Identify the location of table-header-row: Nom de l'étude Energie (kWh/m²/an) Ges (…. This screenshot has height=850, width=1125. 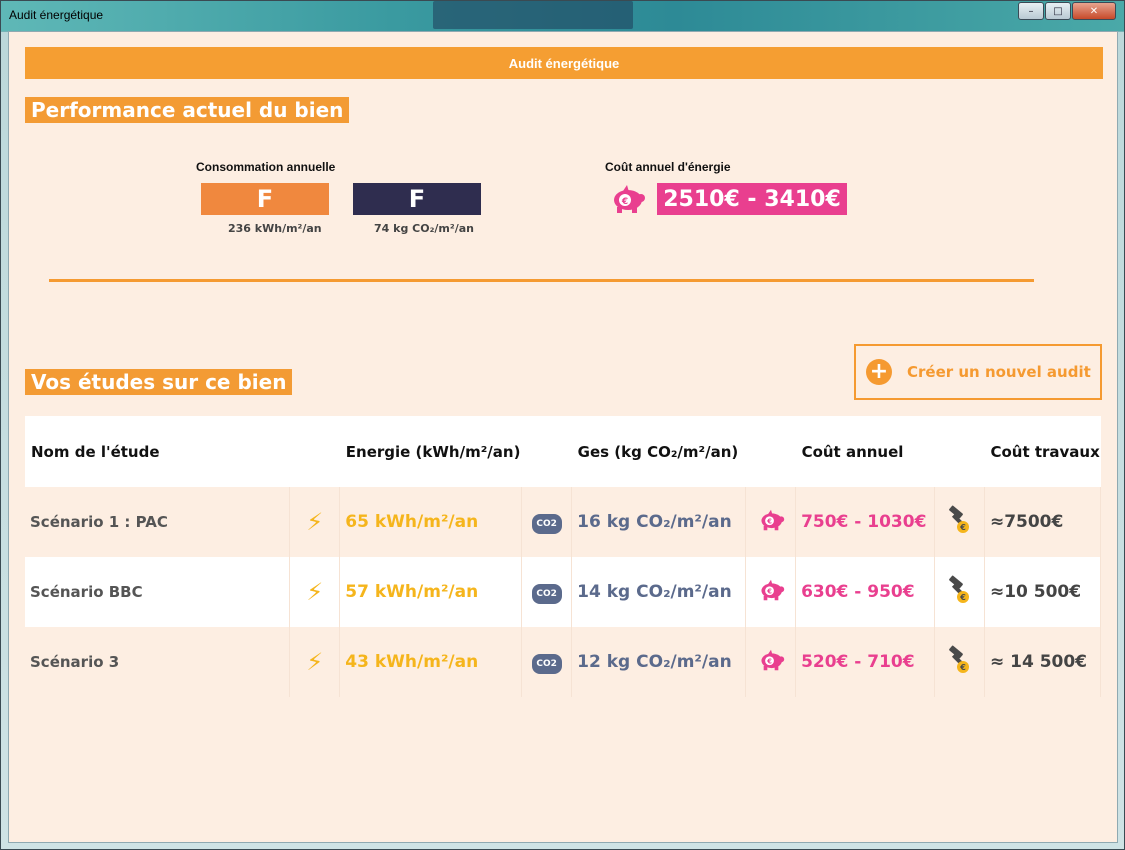
(563, 451).